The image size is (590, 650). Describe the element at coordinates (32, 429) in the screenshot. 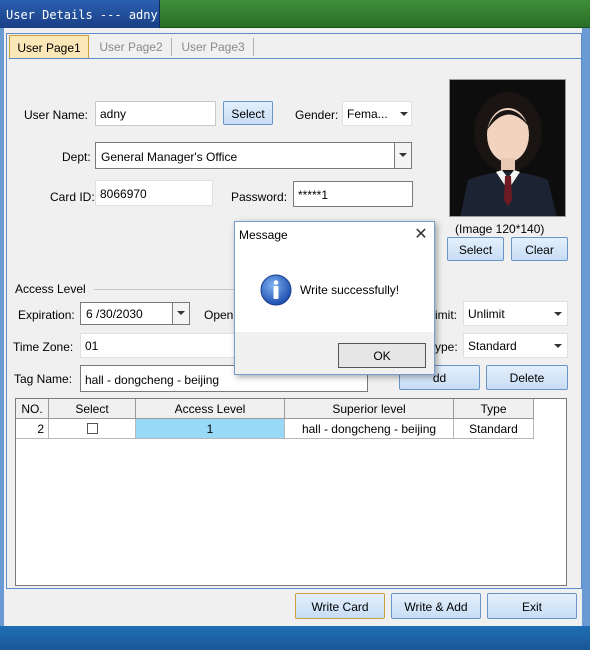

I see `table-cell-no: 2` at that location.